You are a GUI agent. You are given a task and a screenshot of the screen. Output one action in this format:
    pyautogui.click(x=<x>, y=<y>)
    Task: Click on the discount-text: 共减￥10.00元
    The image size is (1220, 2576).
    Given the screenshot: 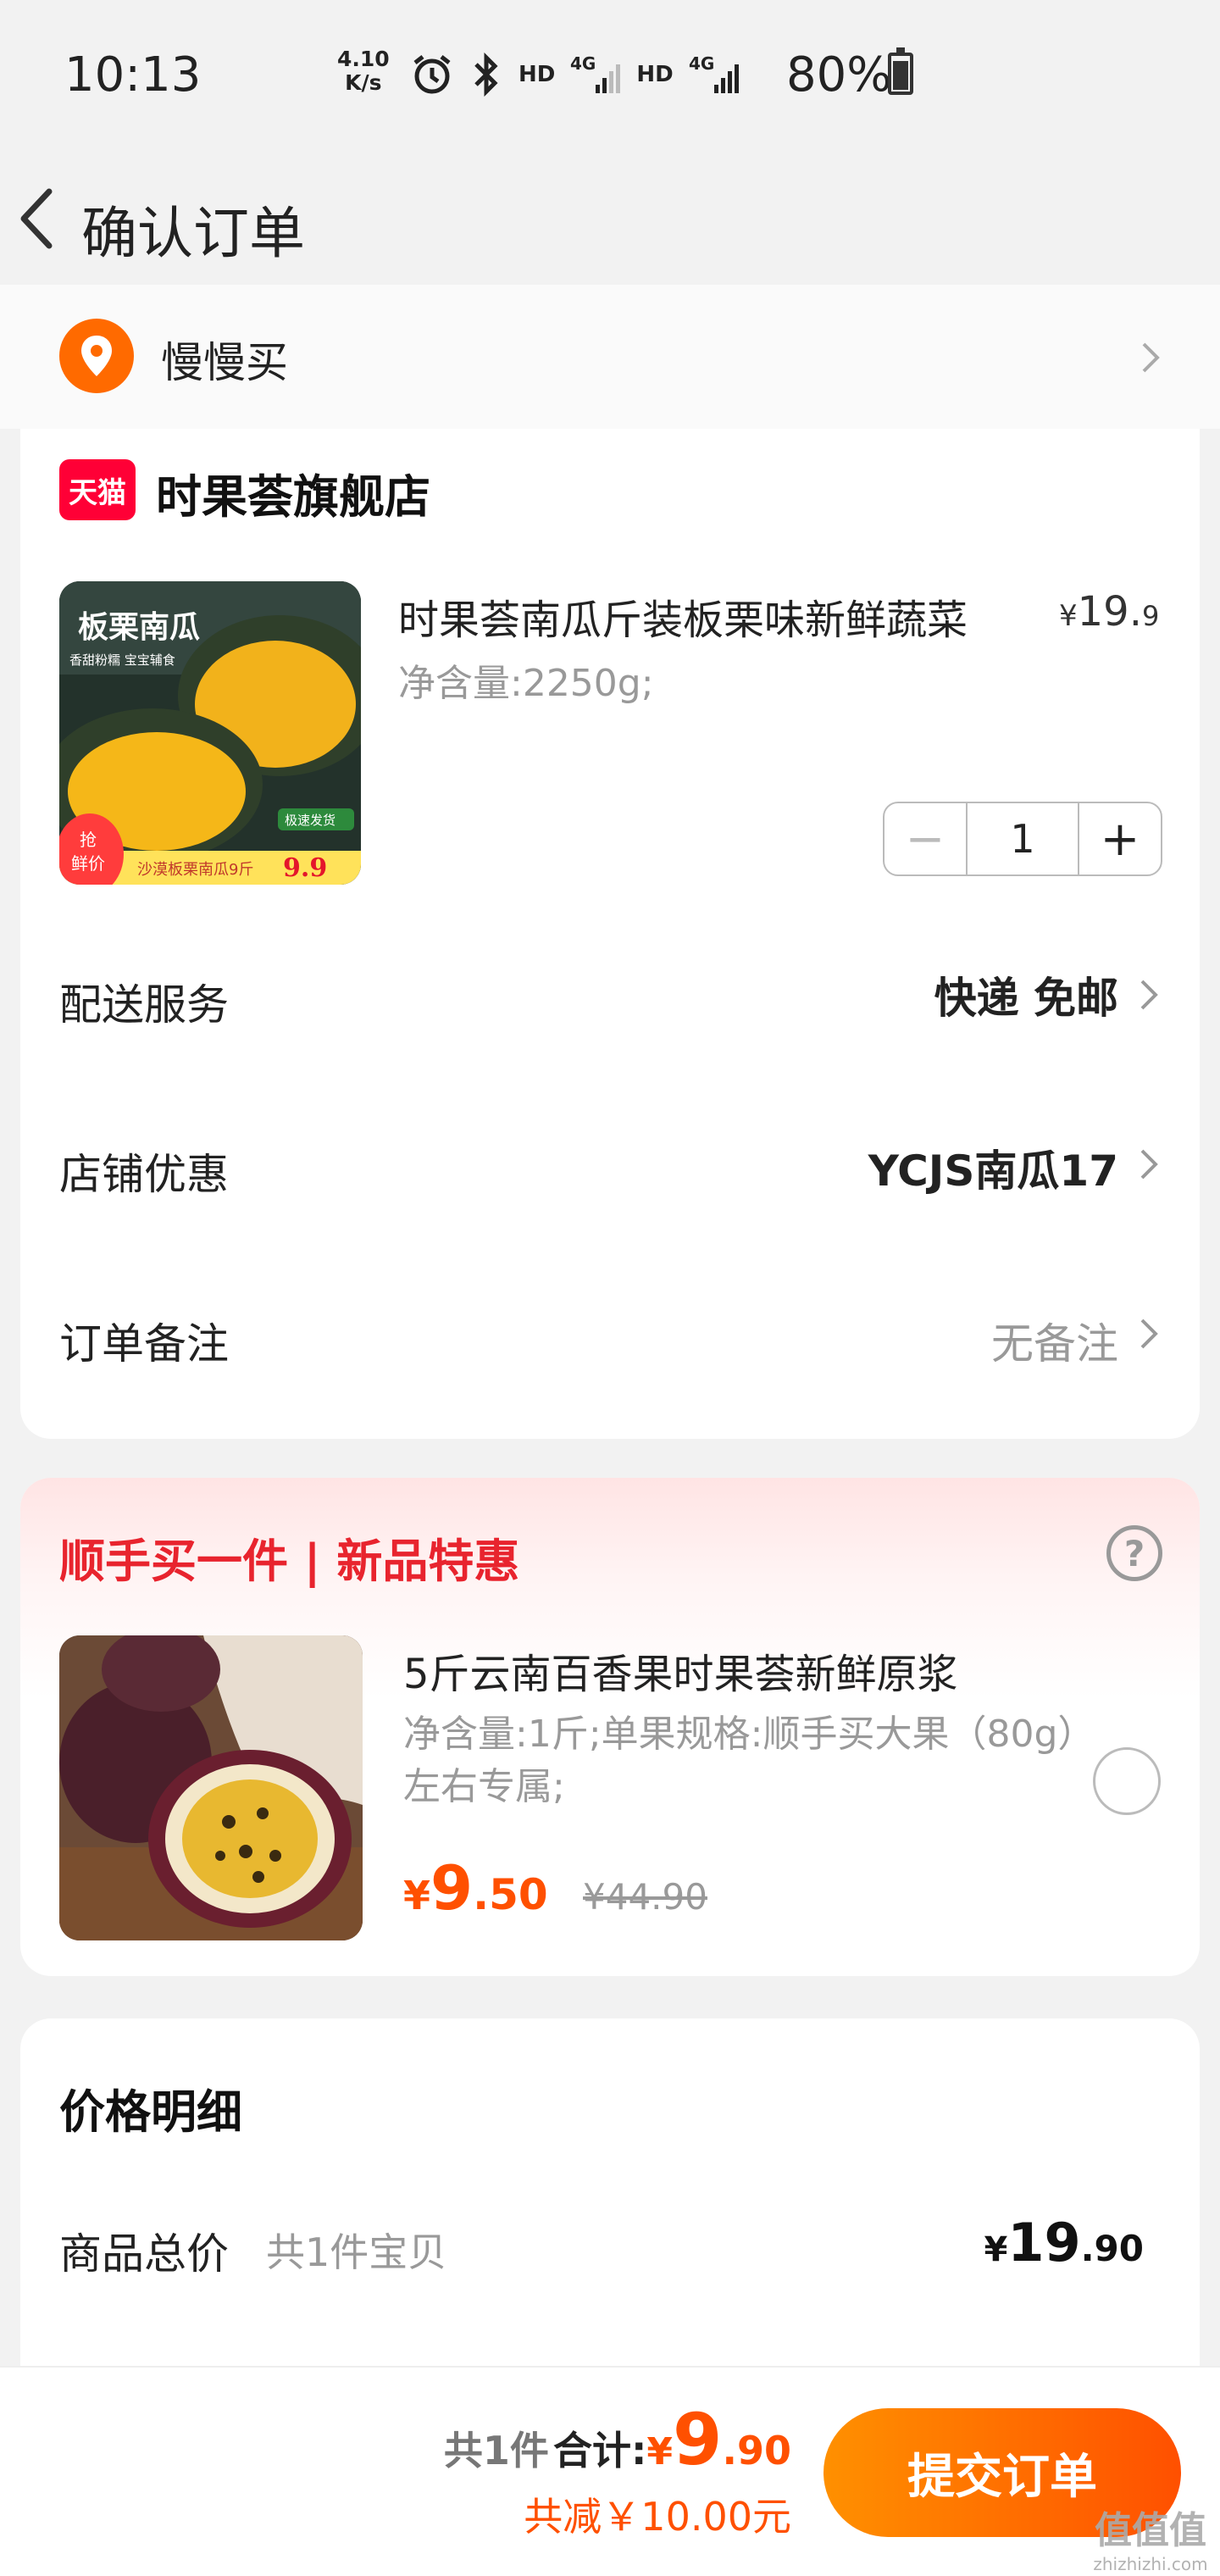 What is the action you would take?
    pyautogui.click(x=657, y=2517)
    